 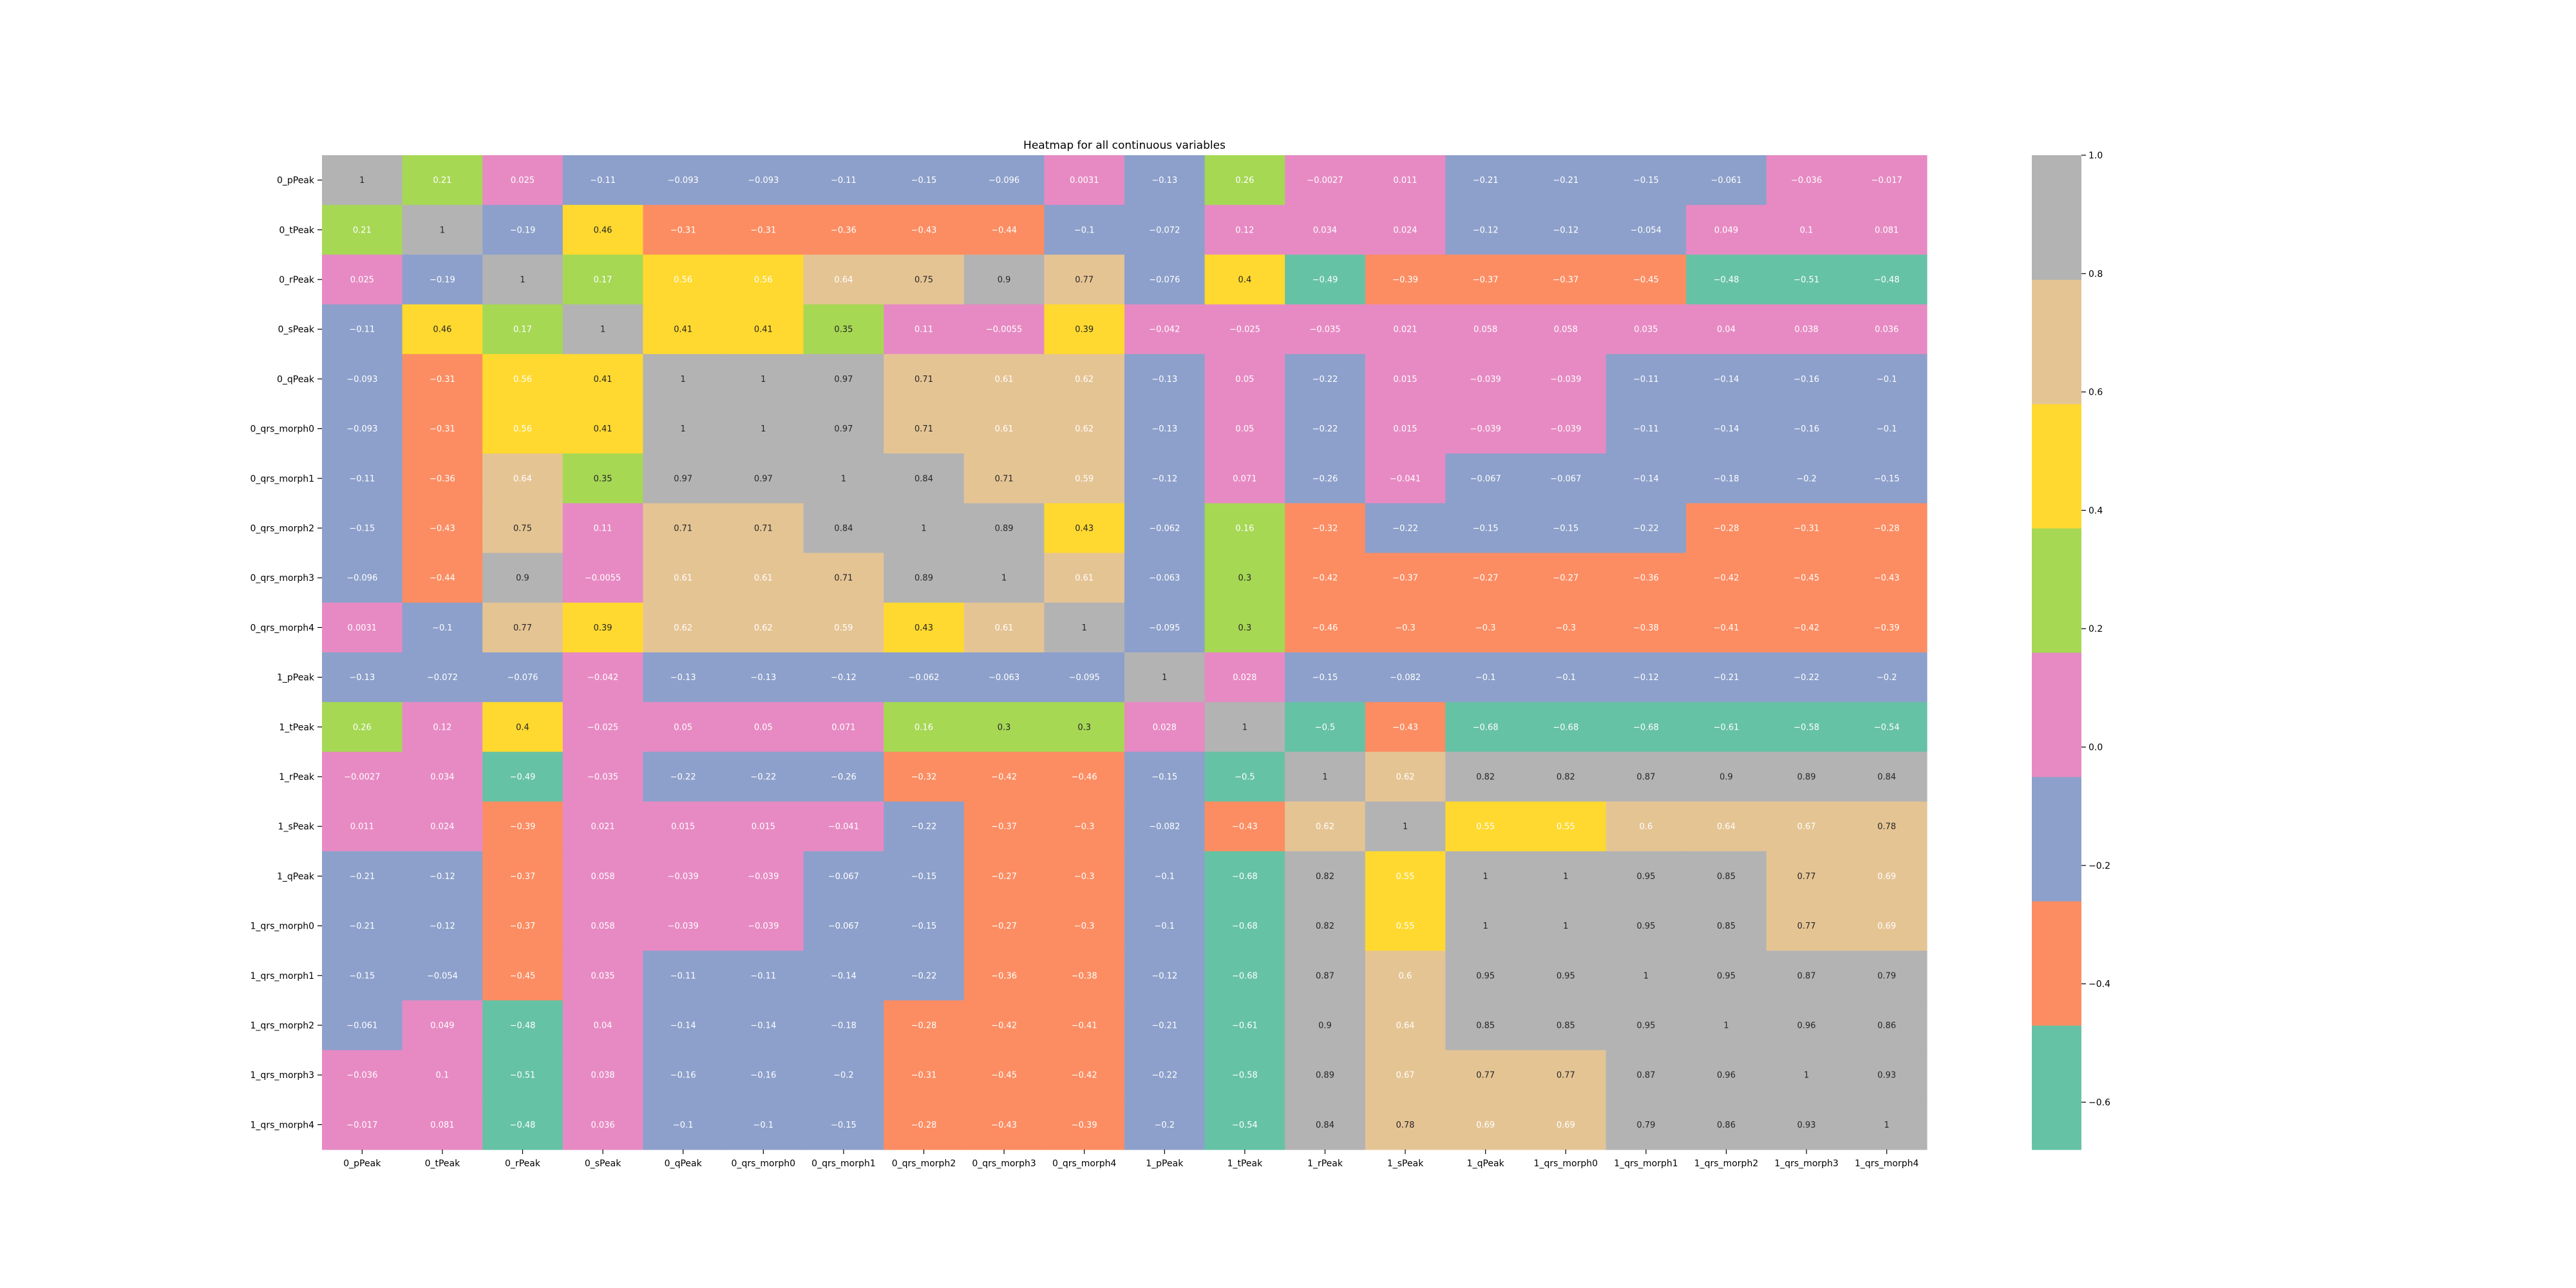 I want to click on cell-value-label: 0.036, so click(x=603, y=1125).